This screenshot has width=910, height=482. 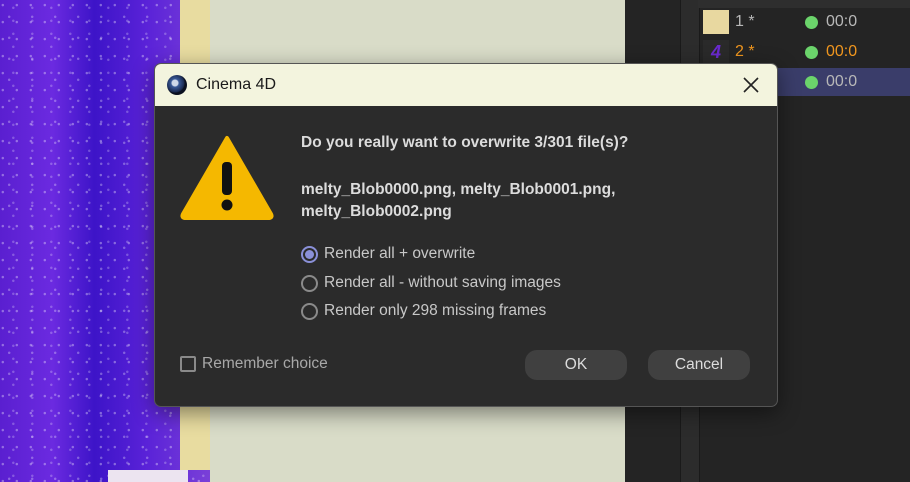 What do you see at coordinates (804, 52) in the screenshot?
I see `history-row-2: 4 2 * 00:0` at bounding box center [804, 52].